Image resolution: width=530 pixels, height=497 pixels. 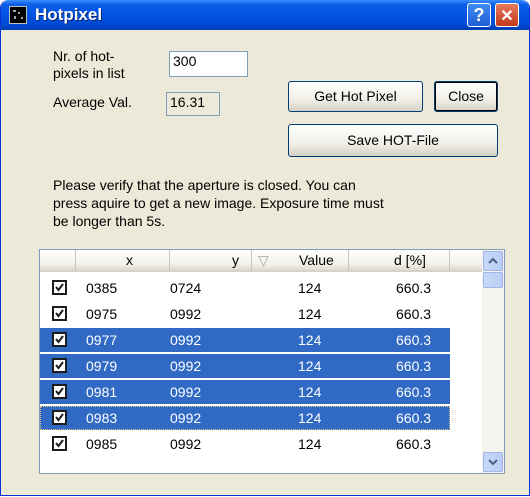 What do you see at coordinates (393, 140) in the screenshot?
I see `save-hot-file-button: Save HOT-File` at bounding box center [393, 140].